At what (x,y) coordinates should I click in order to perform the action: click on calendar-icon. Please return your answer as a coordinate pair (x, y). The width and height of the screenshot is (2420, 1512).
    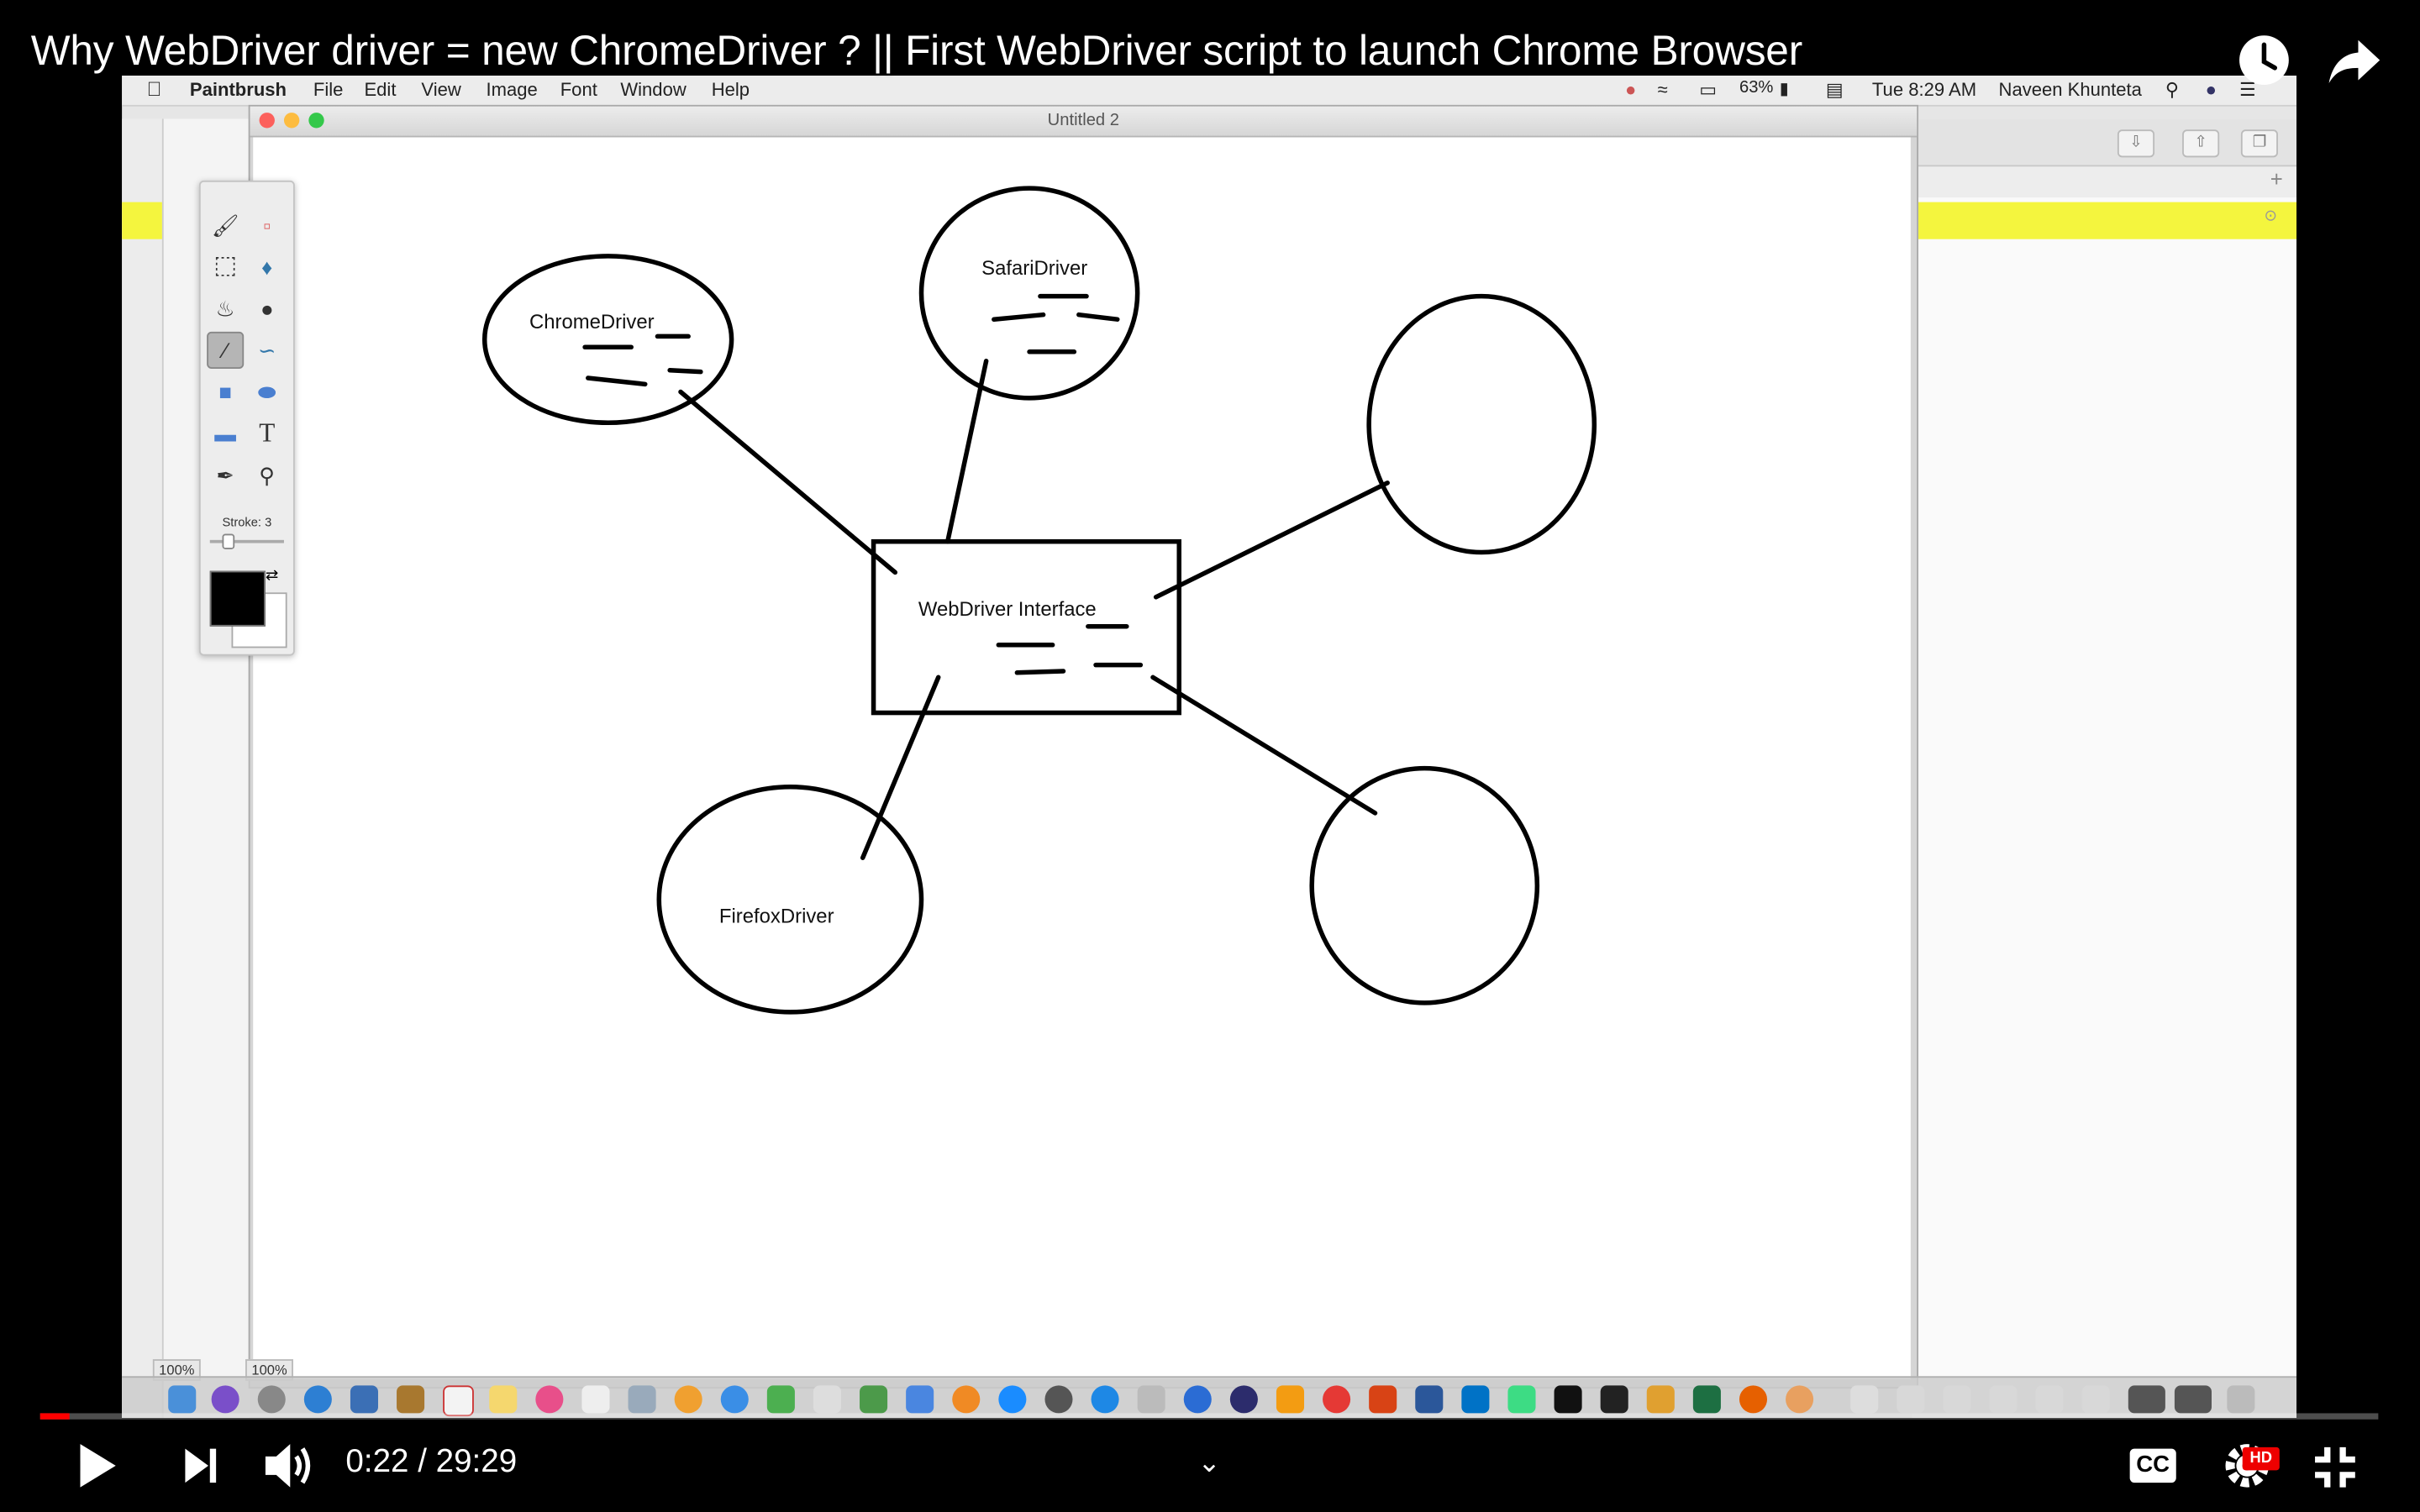
    Looking at the image, I should click on (458, 1401).